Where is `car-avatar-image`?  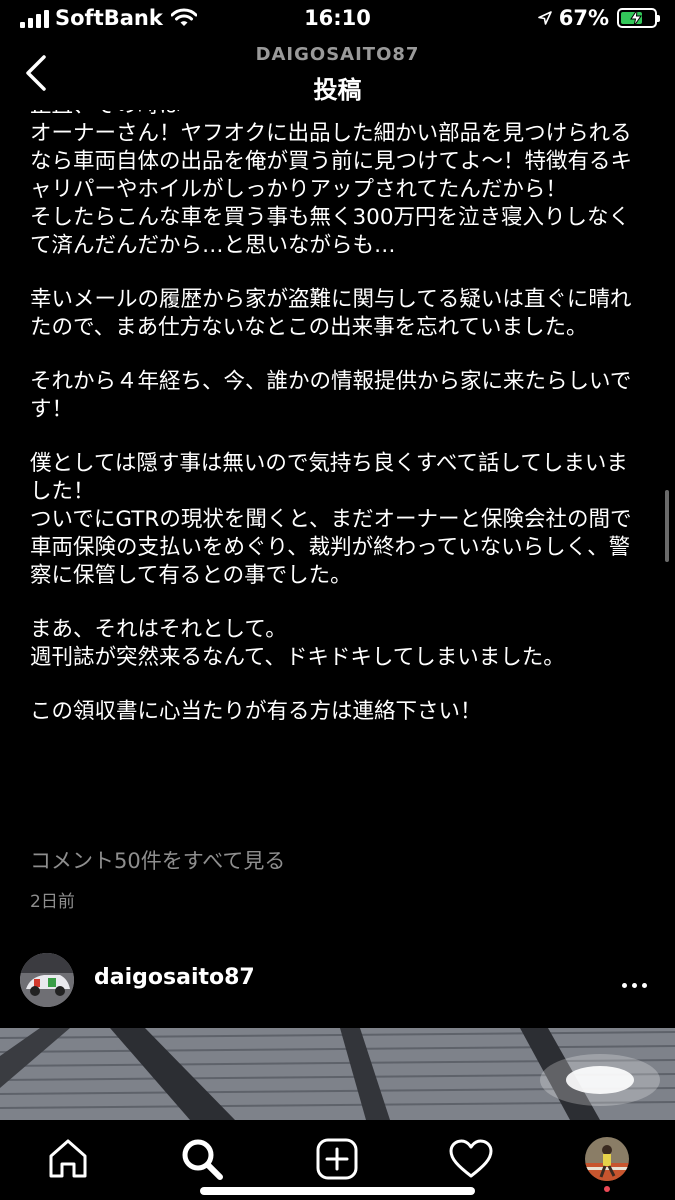
car-avatar-image is located at coordinates (47, 980).